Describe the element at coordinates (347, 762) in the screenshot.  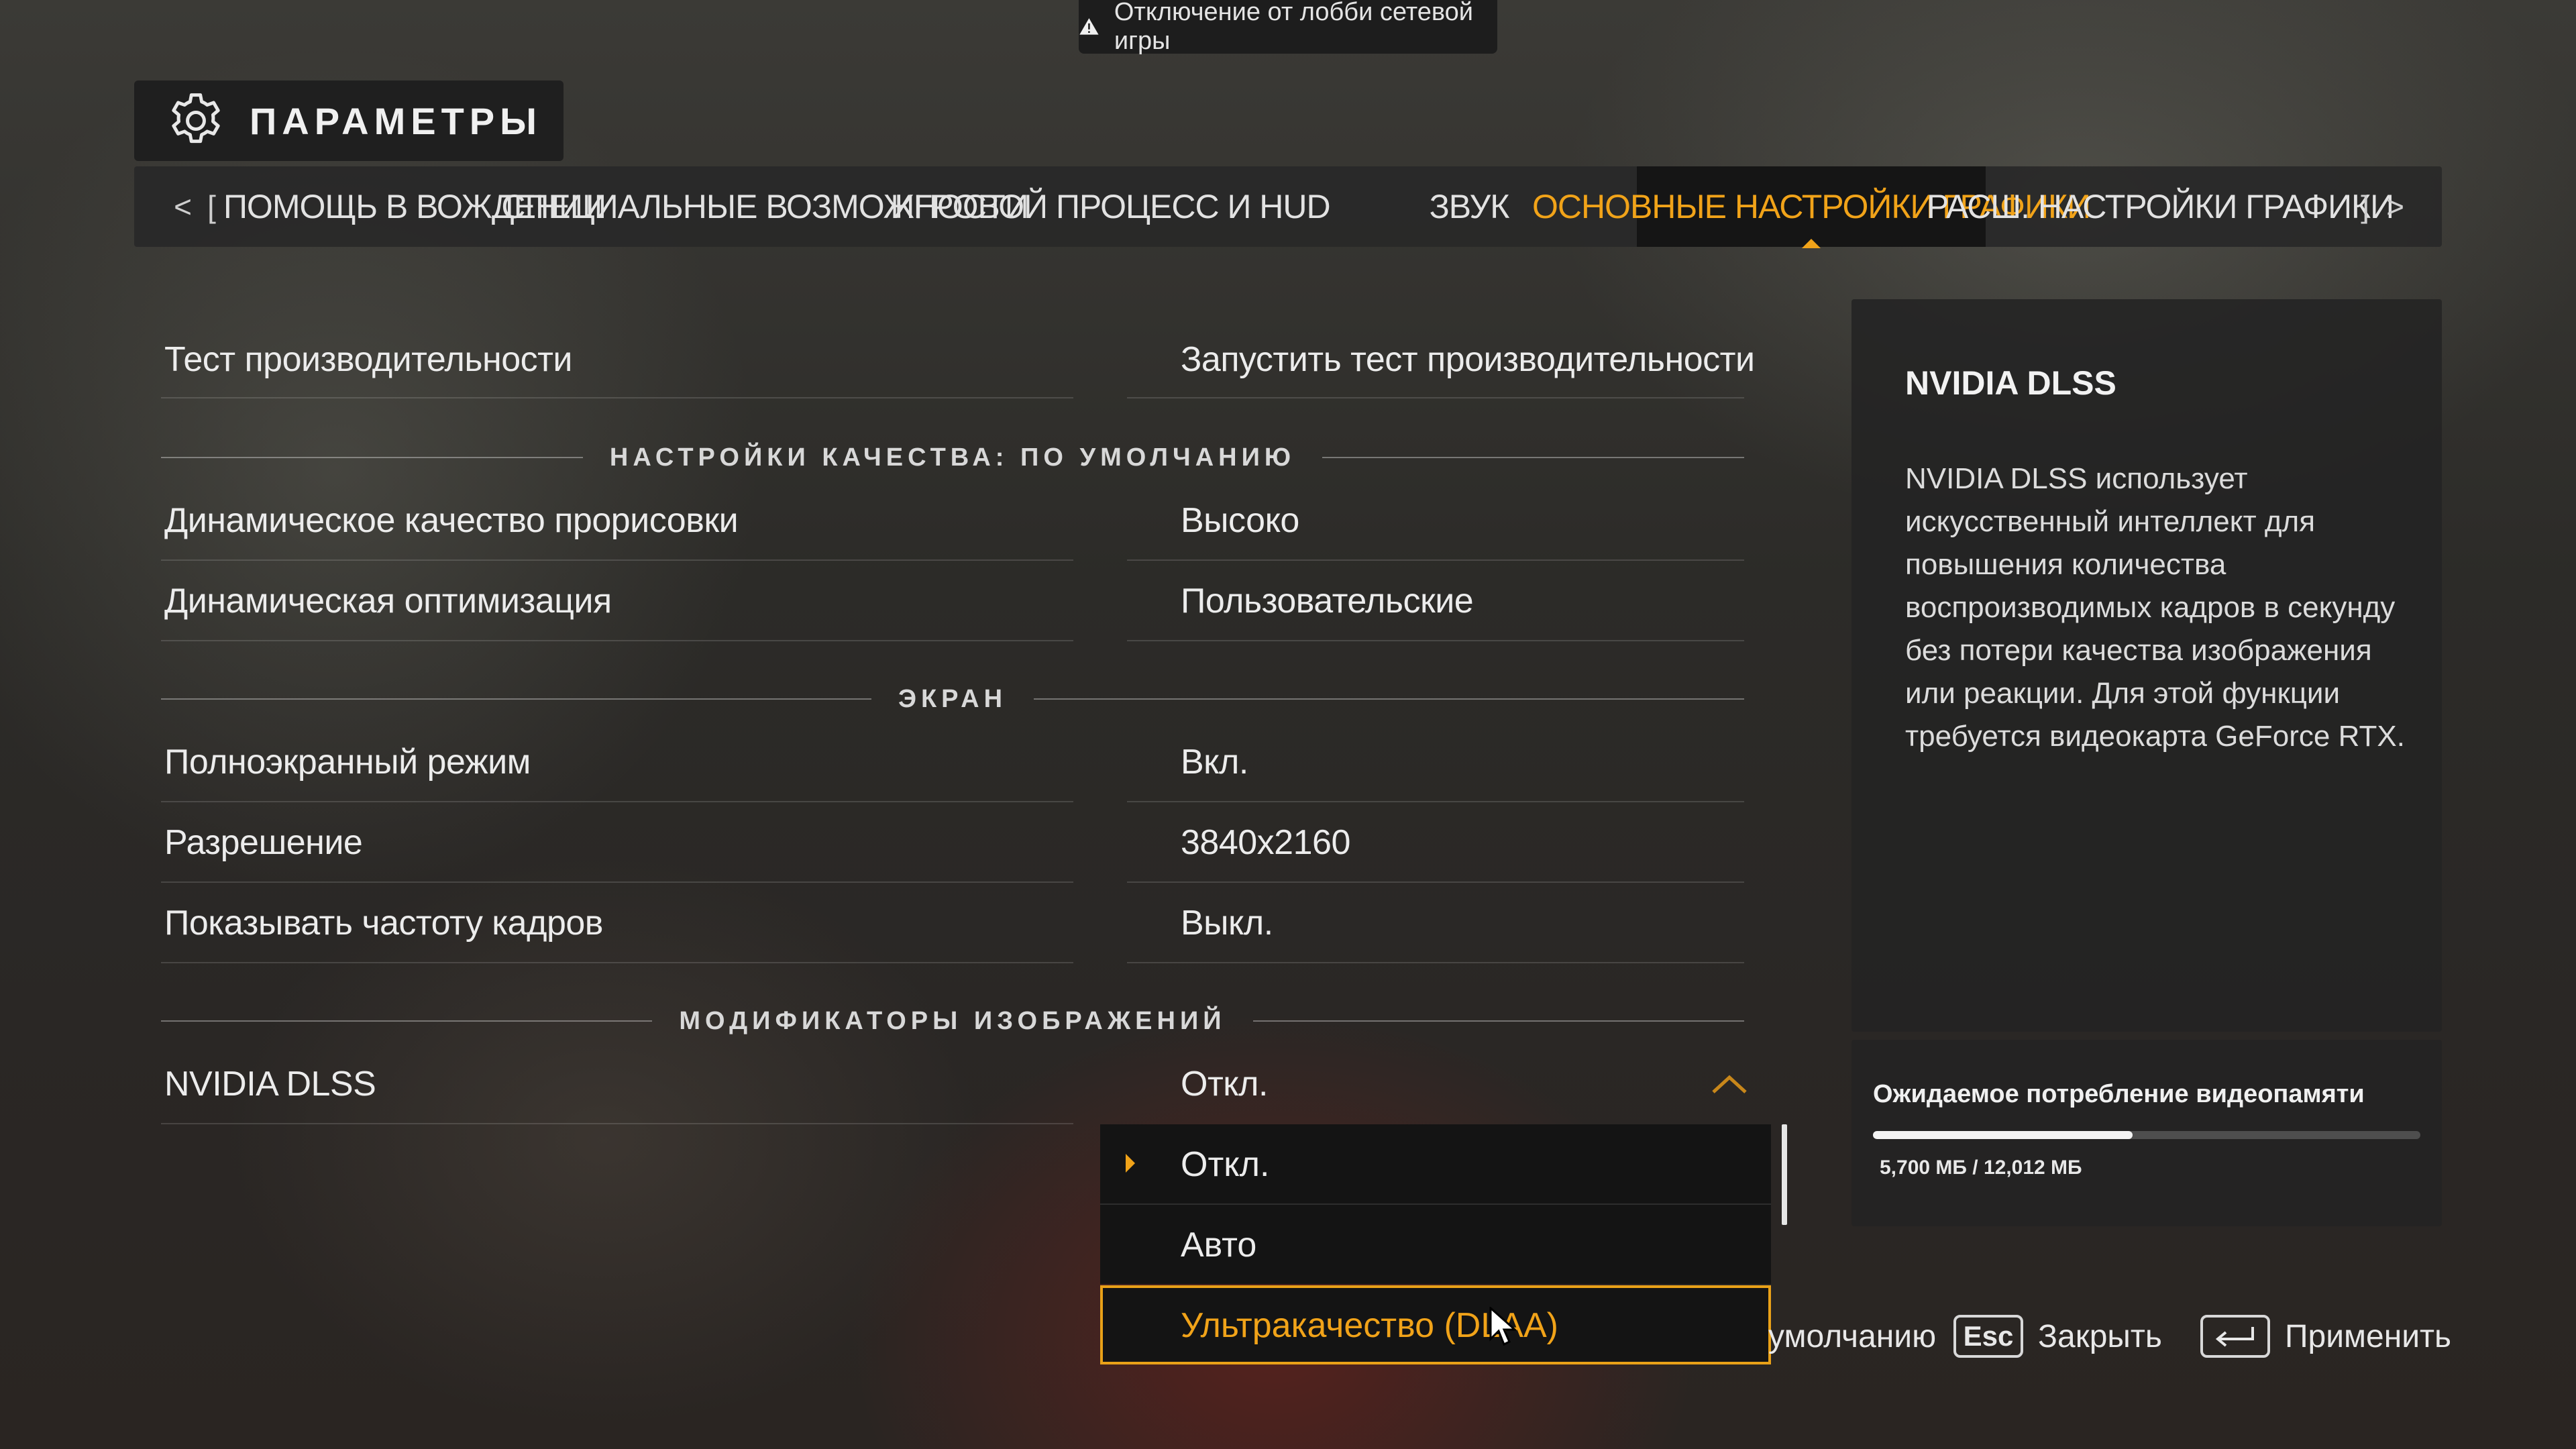
I see `fullscreen-label: Полноэкранный режим` at that location.